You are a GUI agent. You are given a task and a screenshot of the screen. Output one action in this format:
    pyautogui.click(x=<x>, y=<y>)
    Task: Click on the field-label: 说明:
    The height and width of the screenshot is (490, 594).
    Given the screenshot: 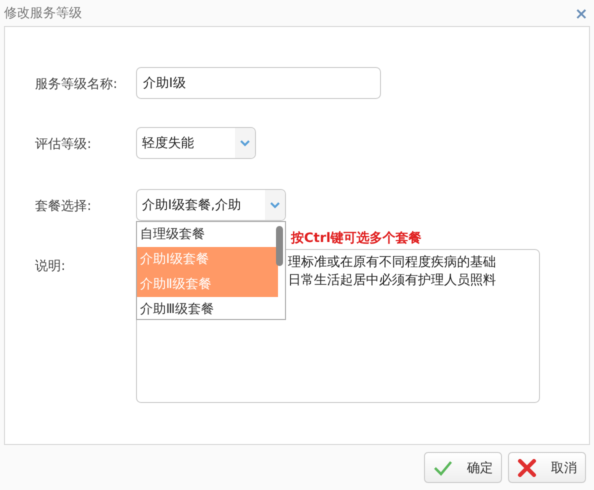 What is the action you would take?
    pyautogui.click(x=50, y=266)
    